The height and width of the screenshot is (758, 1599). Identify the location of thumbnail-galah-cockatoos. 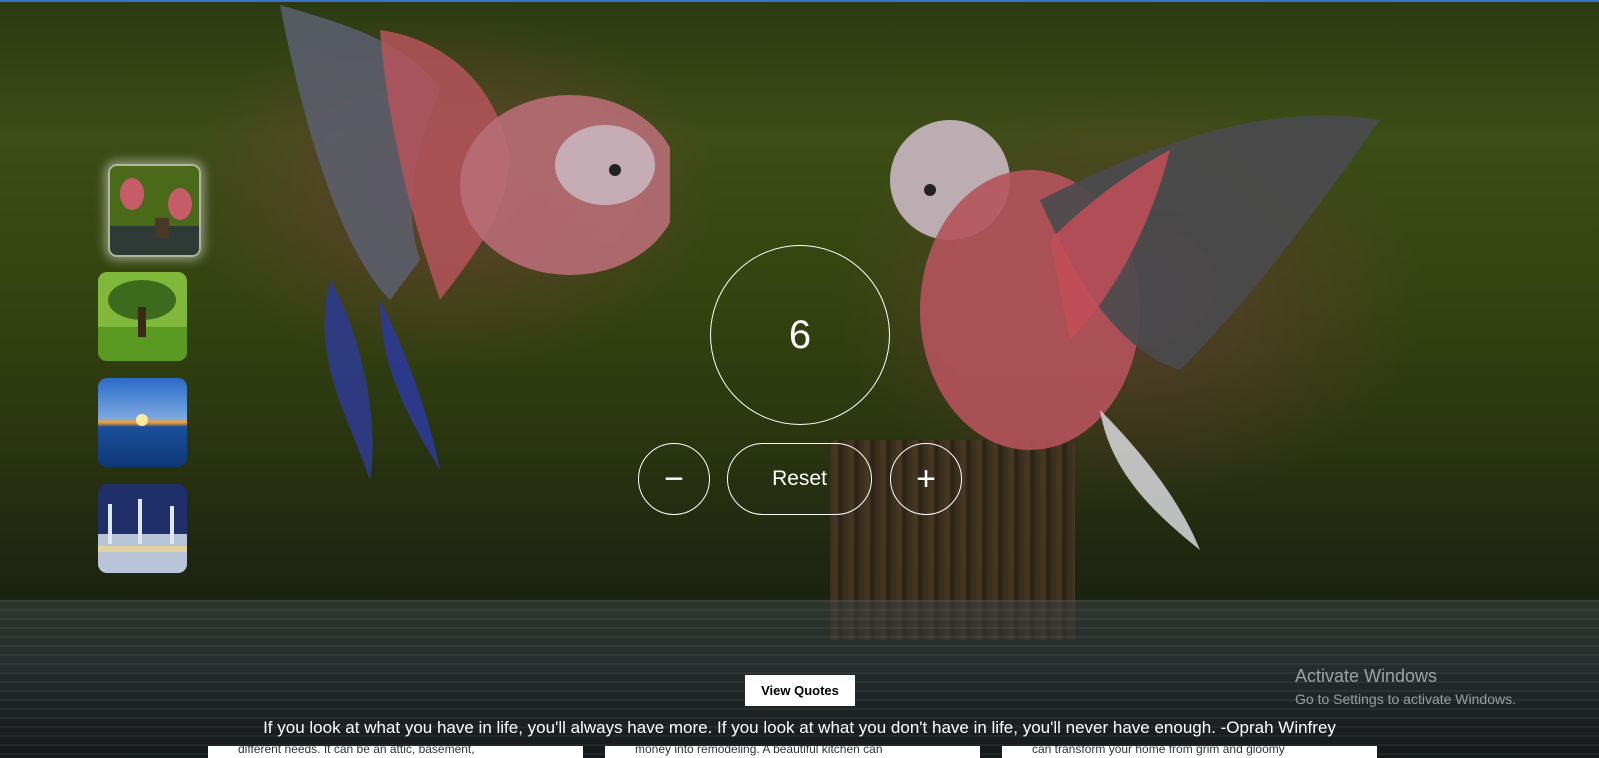
(154, 210).